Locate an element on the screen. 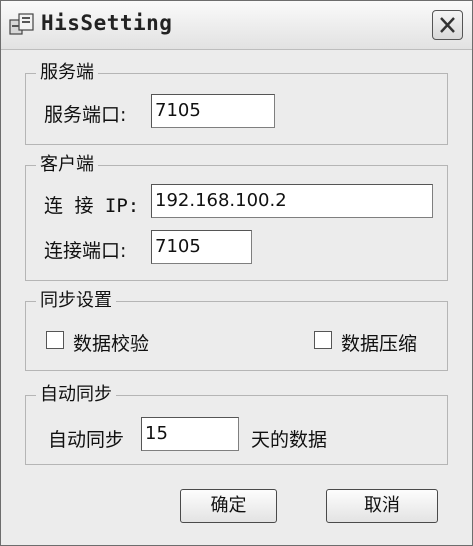 This screenshot has width=473, height=546. auto-sync-suffix-label: 天的数据 is located at coordinates (289, 440).